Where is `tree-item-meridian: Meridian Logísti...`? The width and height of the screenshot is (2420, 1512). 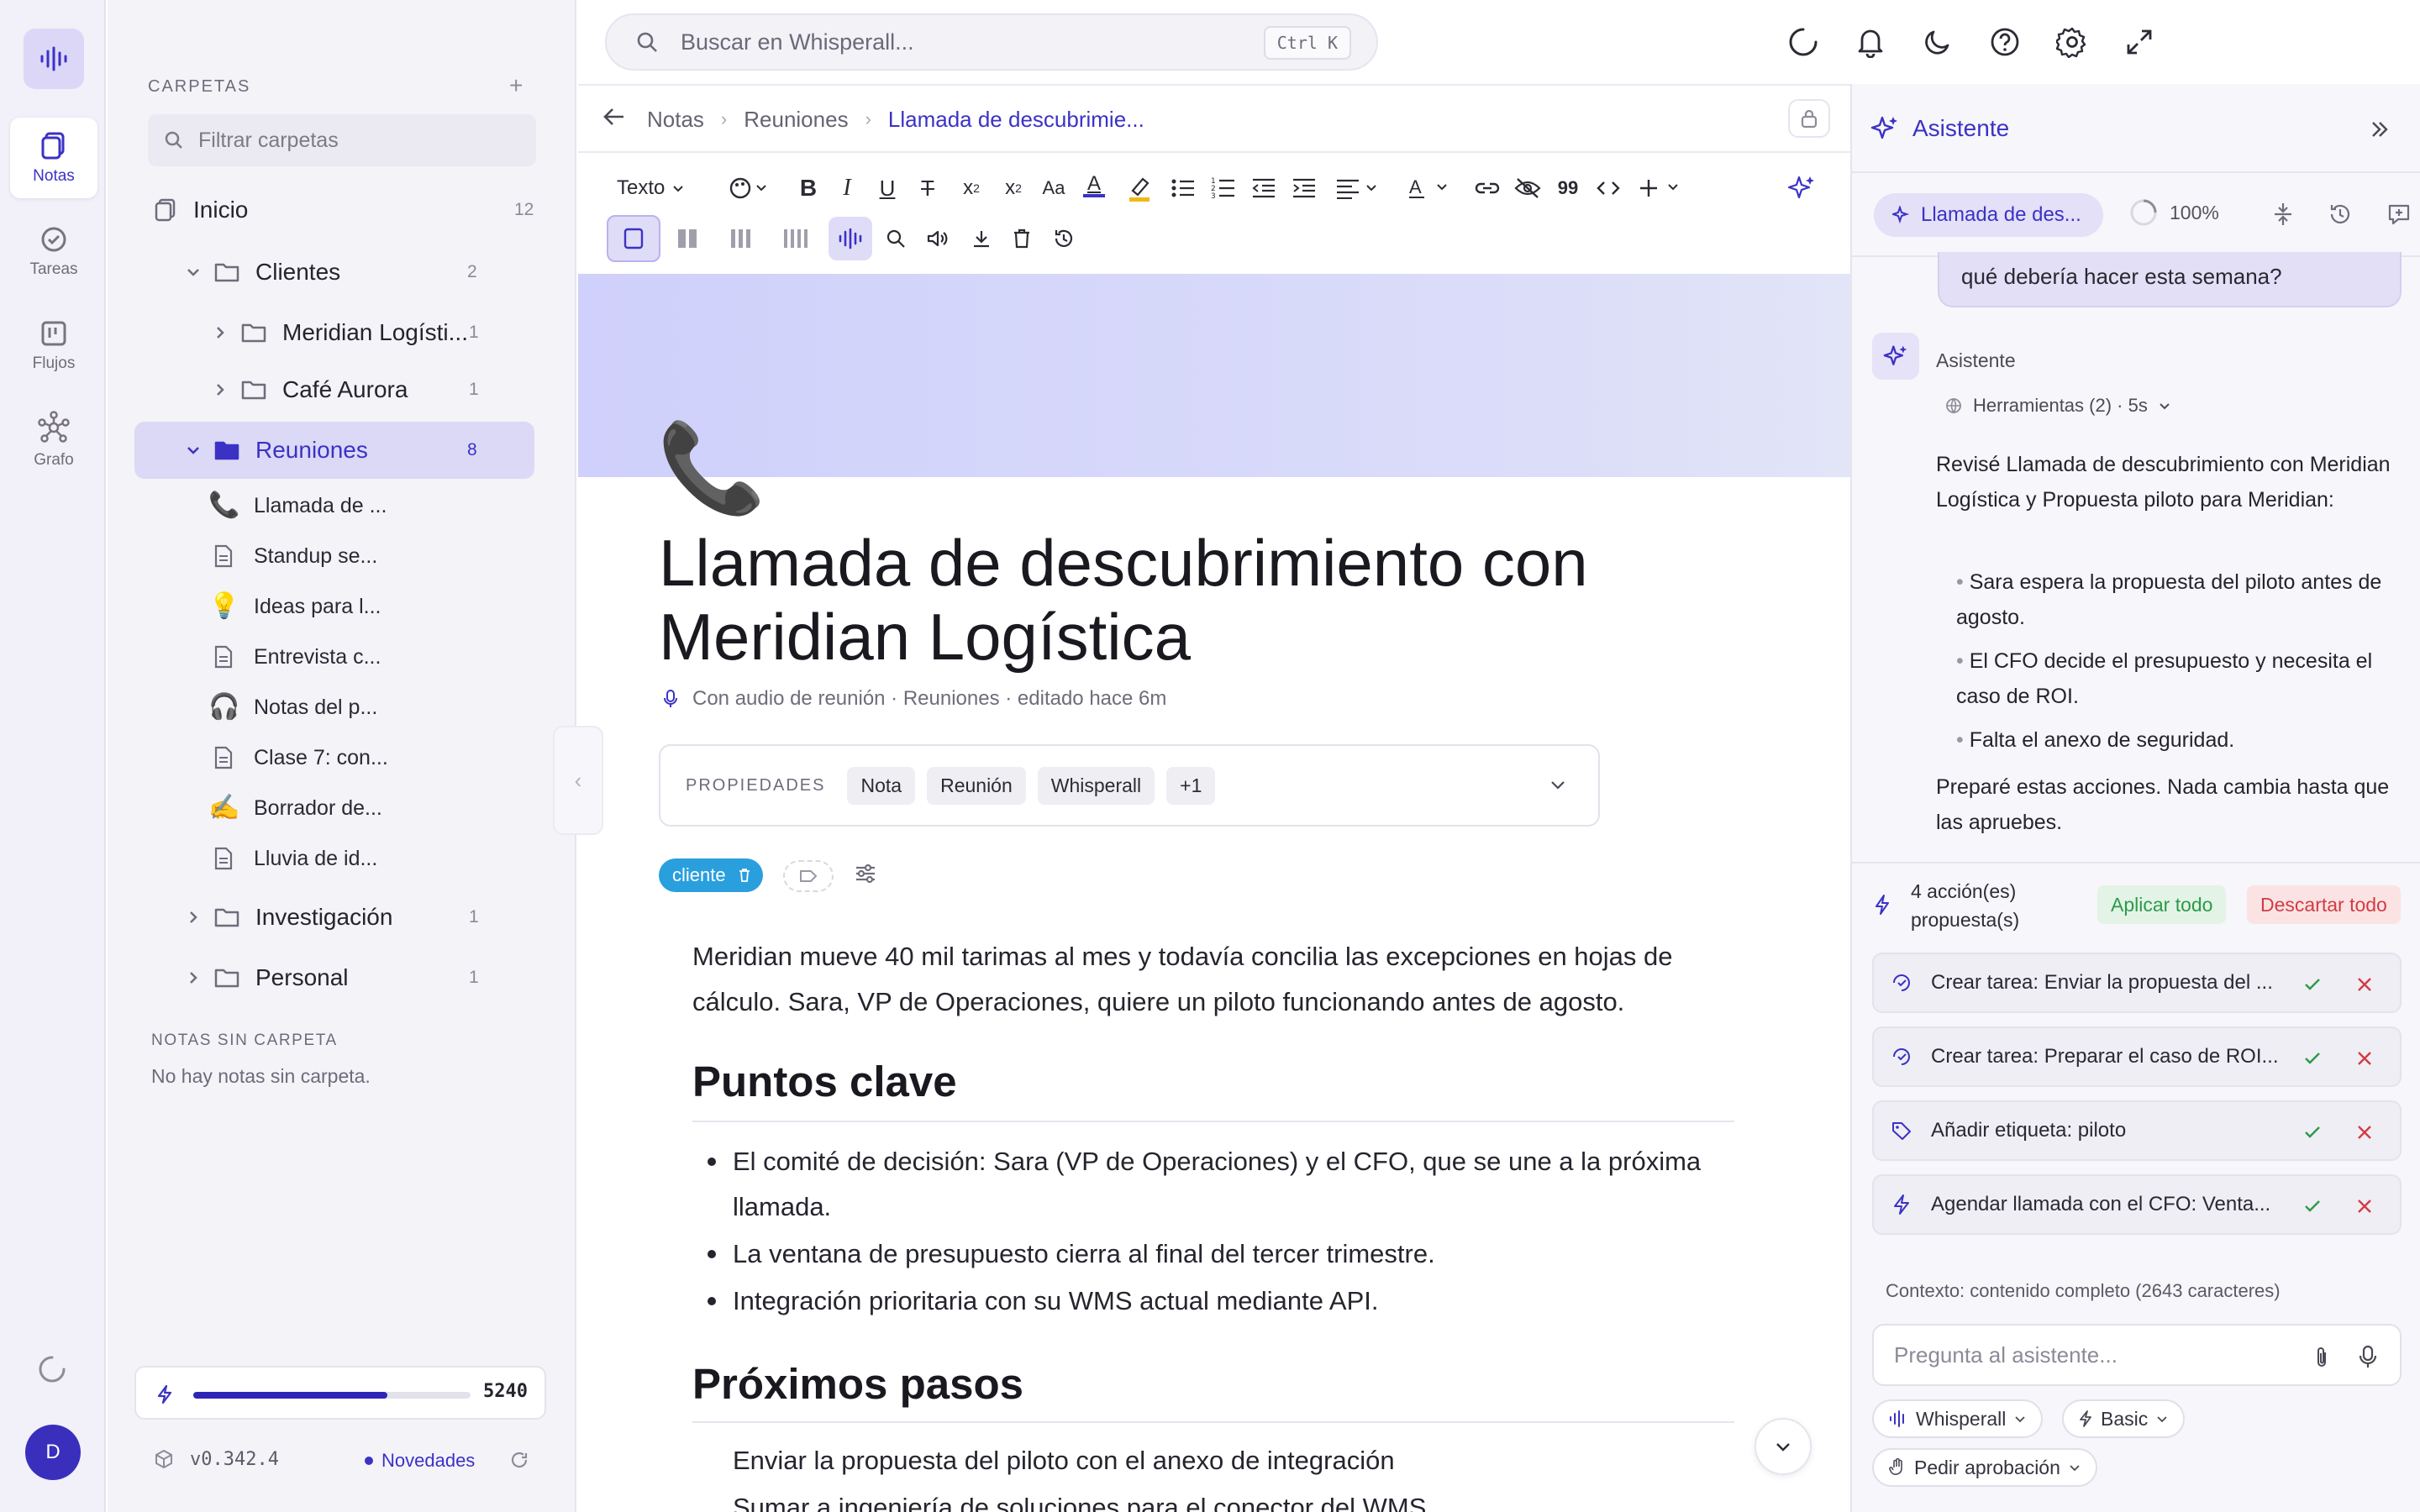 tree-item-meridian: Meridian Logísti... is located at coordinates (338, 332).